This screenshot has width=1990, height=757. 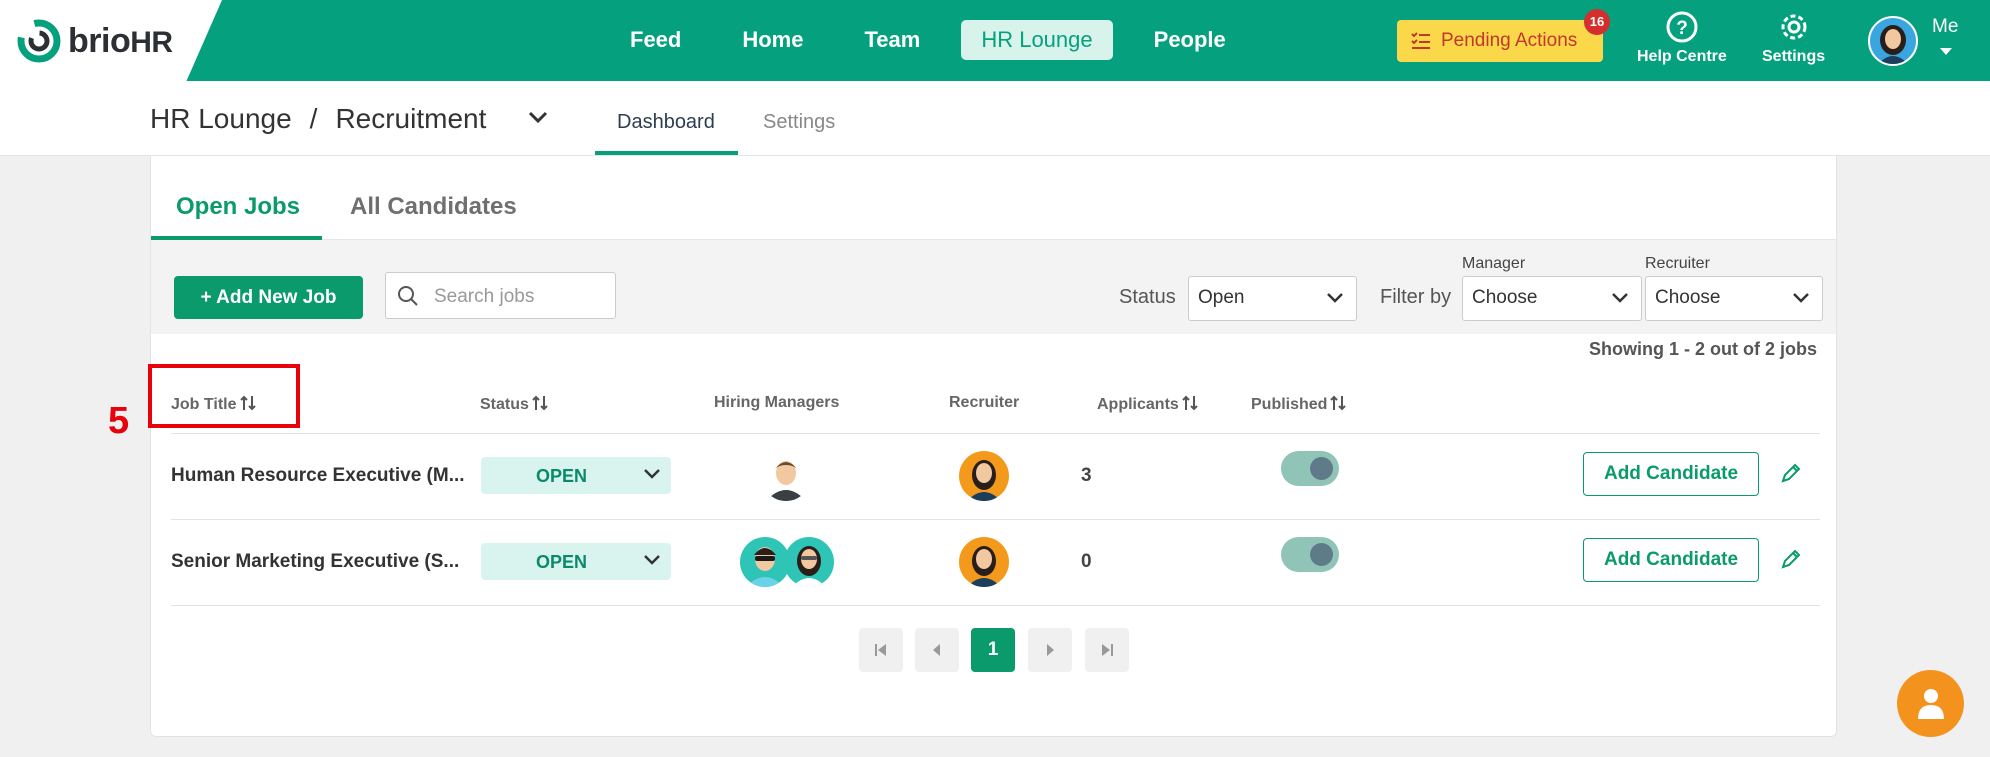 I want to click on last-page-icon, so click(x=1107, y=650).